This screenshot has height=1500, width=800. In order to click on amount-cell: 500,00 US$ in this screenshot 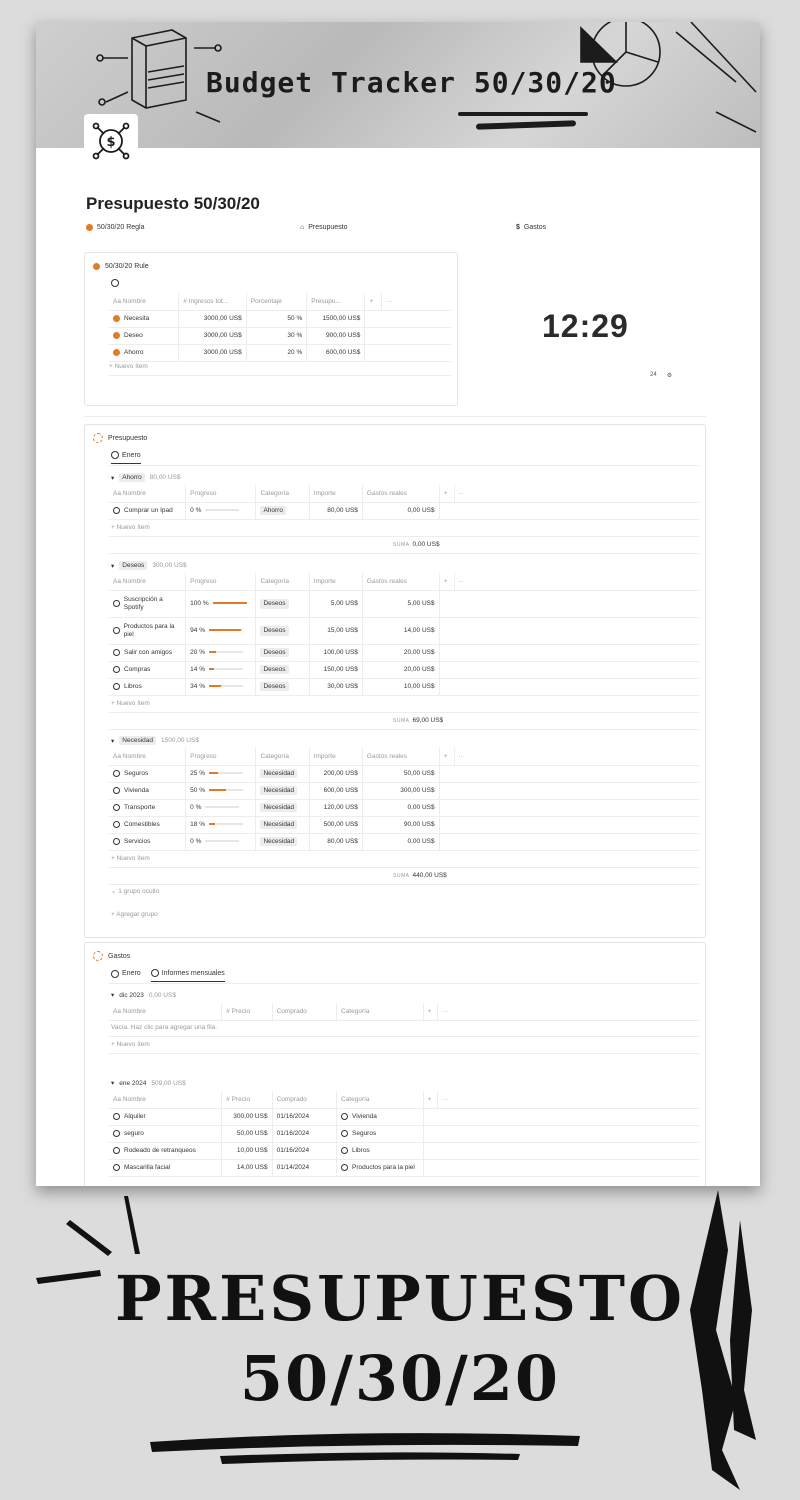, I will do `click(335, 825)`.